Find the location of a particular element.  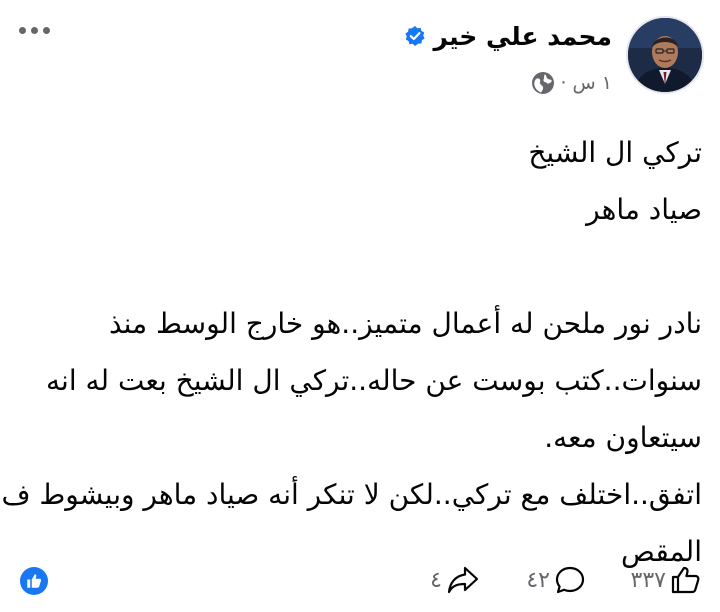

author-name: محمد علي خير is located at coordinates (523, 36).